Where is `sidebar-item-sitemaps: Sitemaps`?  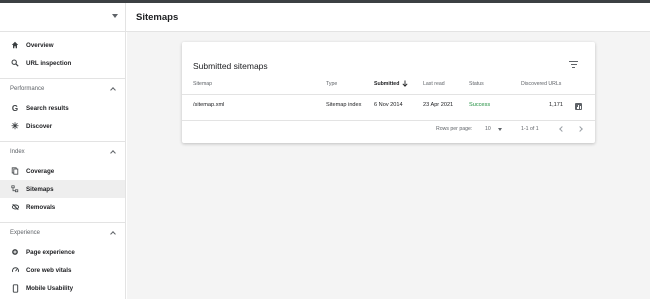 sidebar-item-sitemaps: Sitemaps is located at coordinates (62, 189).